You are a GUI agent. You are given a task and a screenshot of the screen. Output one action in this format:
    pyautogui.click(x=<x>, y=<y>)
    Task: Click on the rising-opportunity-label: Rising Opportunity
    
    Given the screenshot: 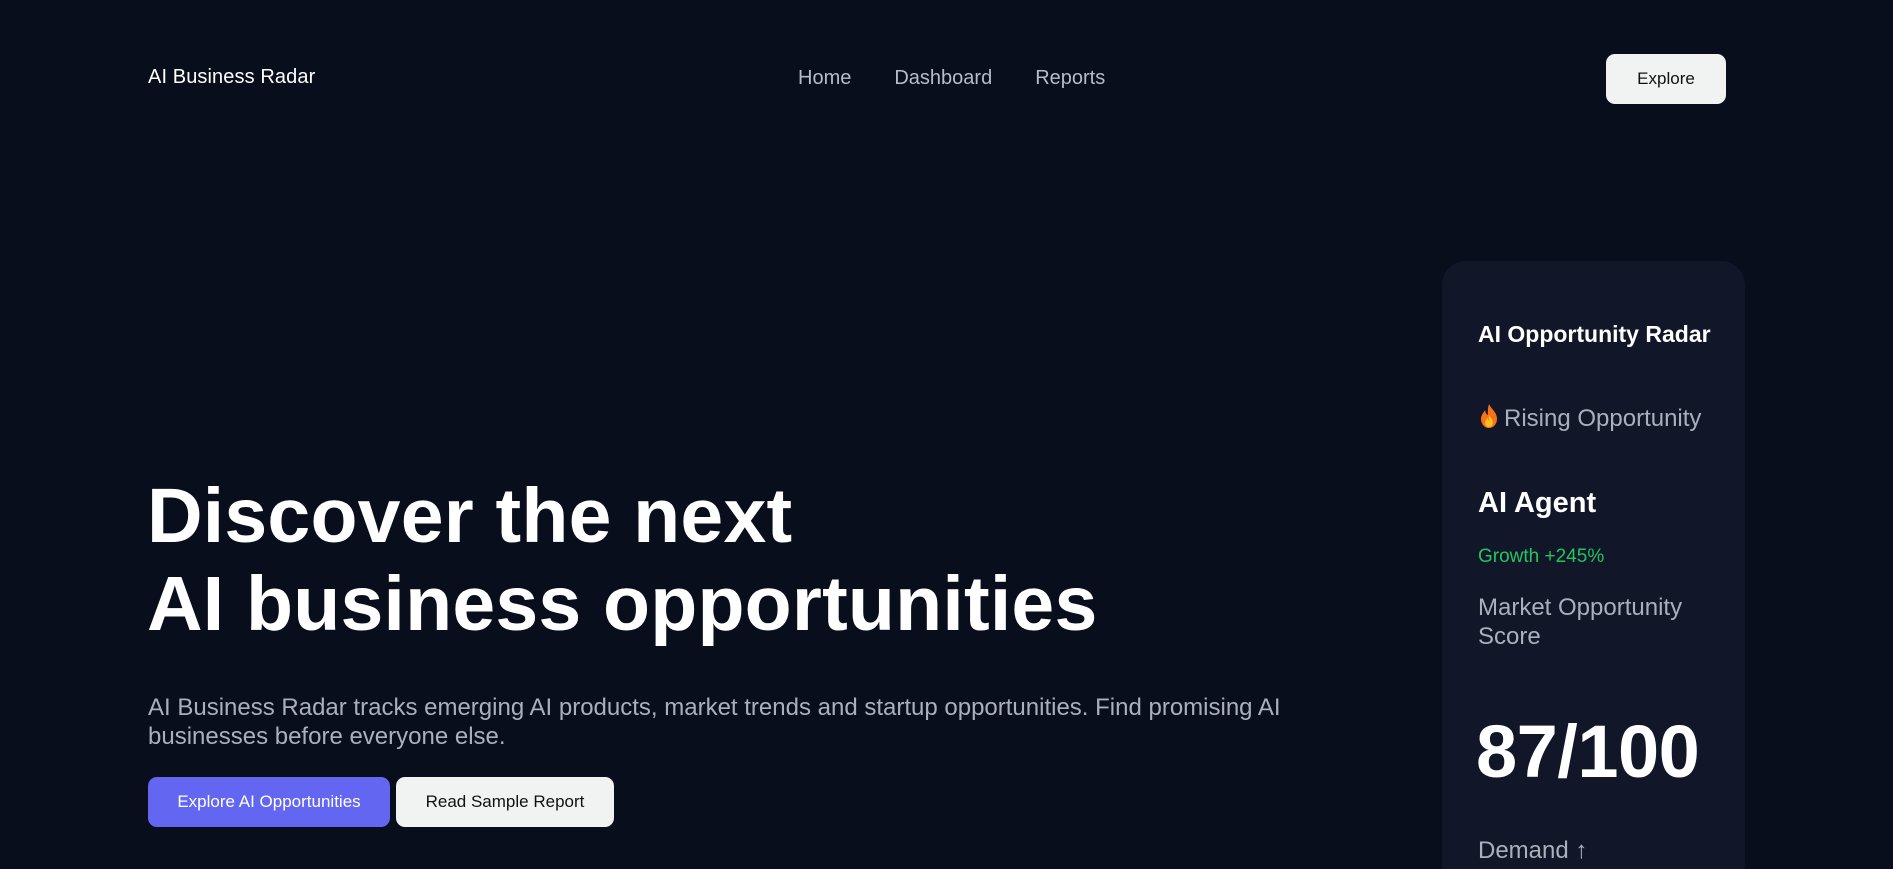 What is the action you would take?
    pyautogui.click(x=1598, y=418)
    